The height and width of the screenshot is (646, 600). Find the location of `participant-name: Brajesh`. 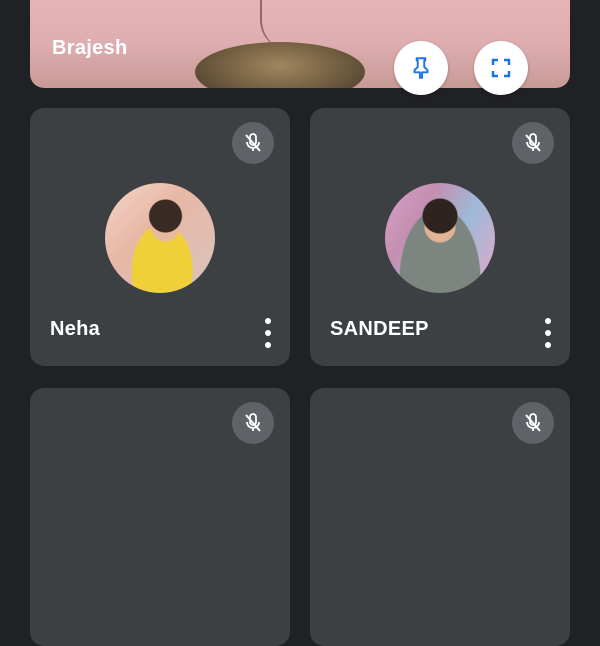

participant-name: Brajesh is located at coordinates (90, 48).